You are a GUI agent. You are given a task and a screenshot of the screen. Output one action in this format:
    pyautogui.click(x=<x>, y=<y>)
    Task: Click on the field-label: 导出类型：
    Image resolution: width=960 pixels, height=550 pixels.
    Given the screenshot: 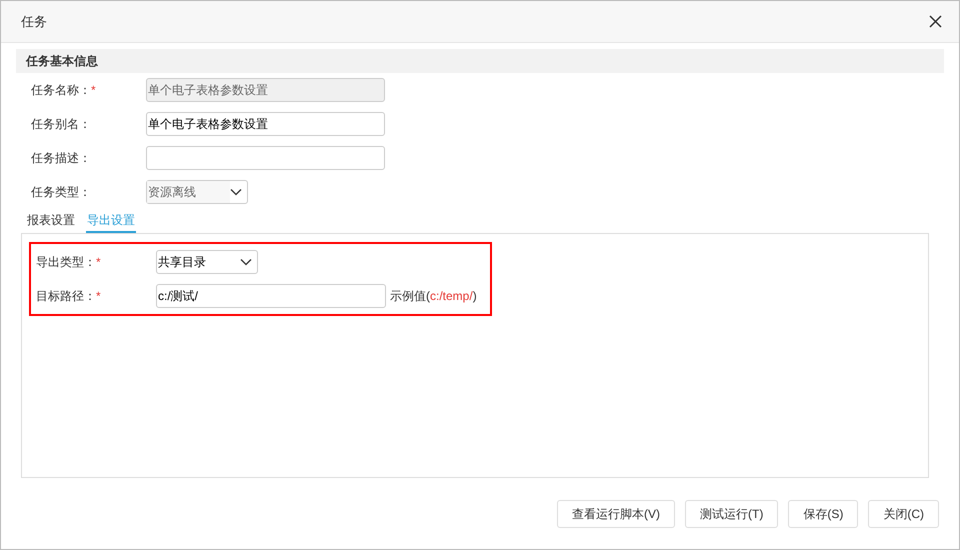 What is the action you would take?
    pyautogui.click(x=66, y=262)
    